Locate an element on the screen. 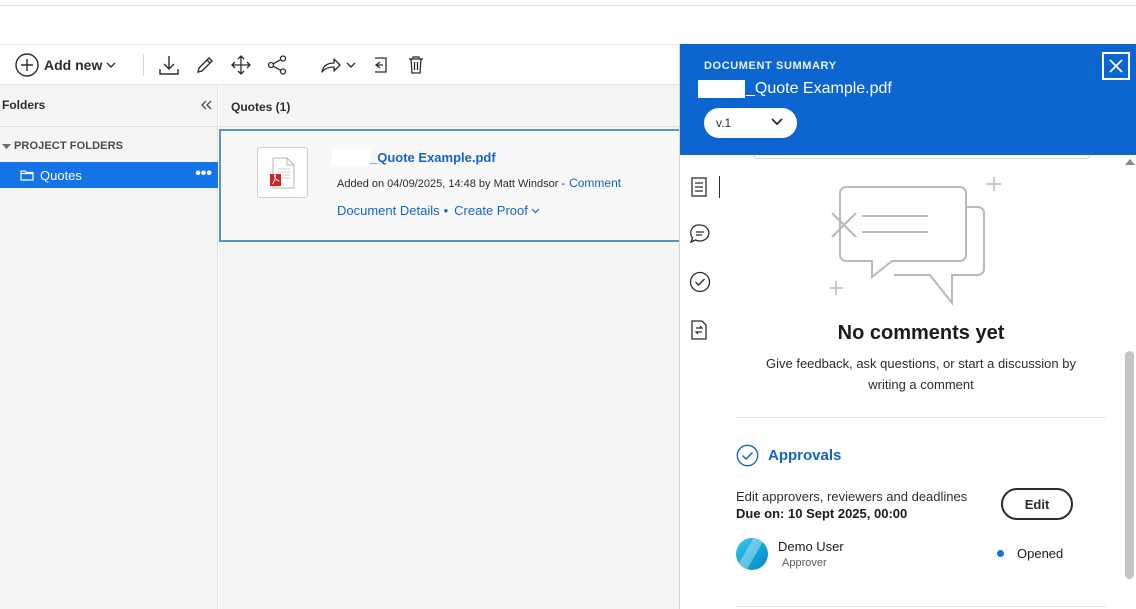 The width and height of the screenshot is (1136, 609). summary-doc-title: _Quote Example.pdf is located at coordinates (795, 89).